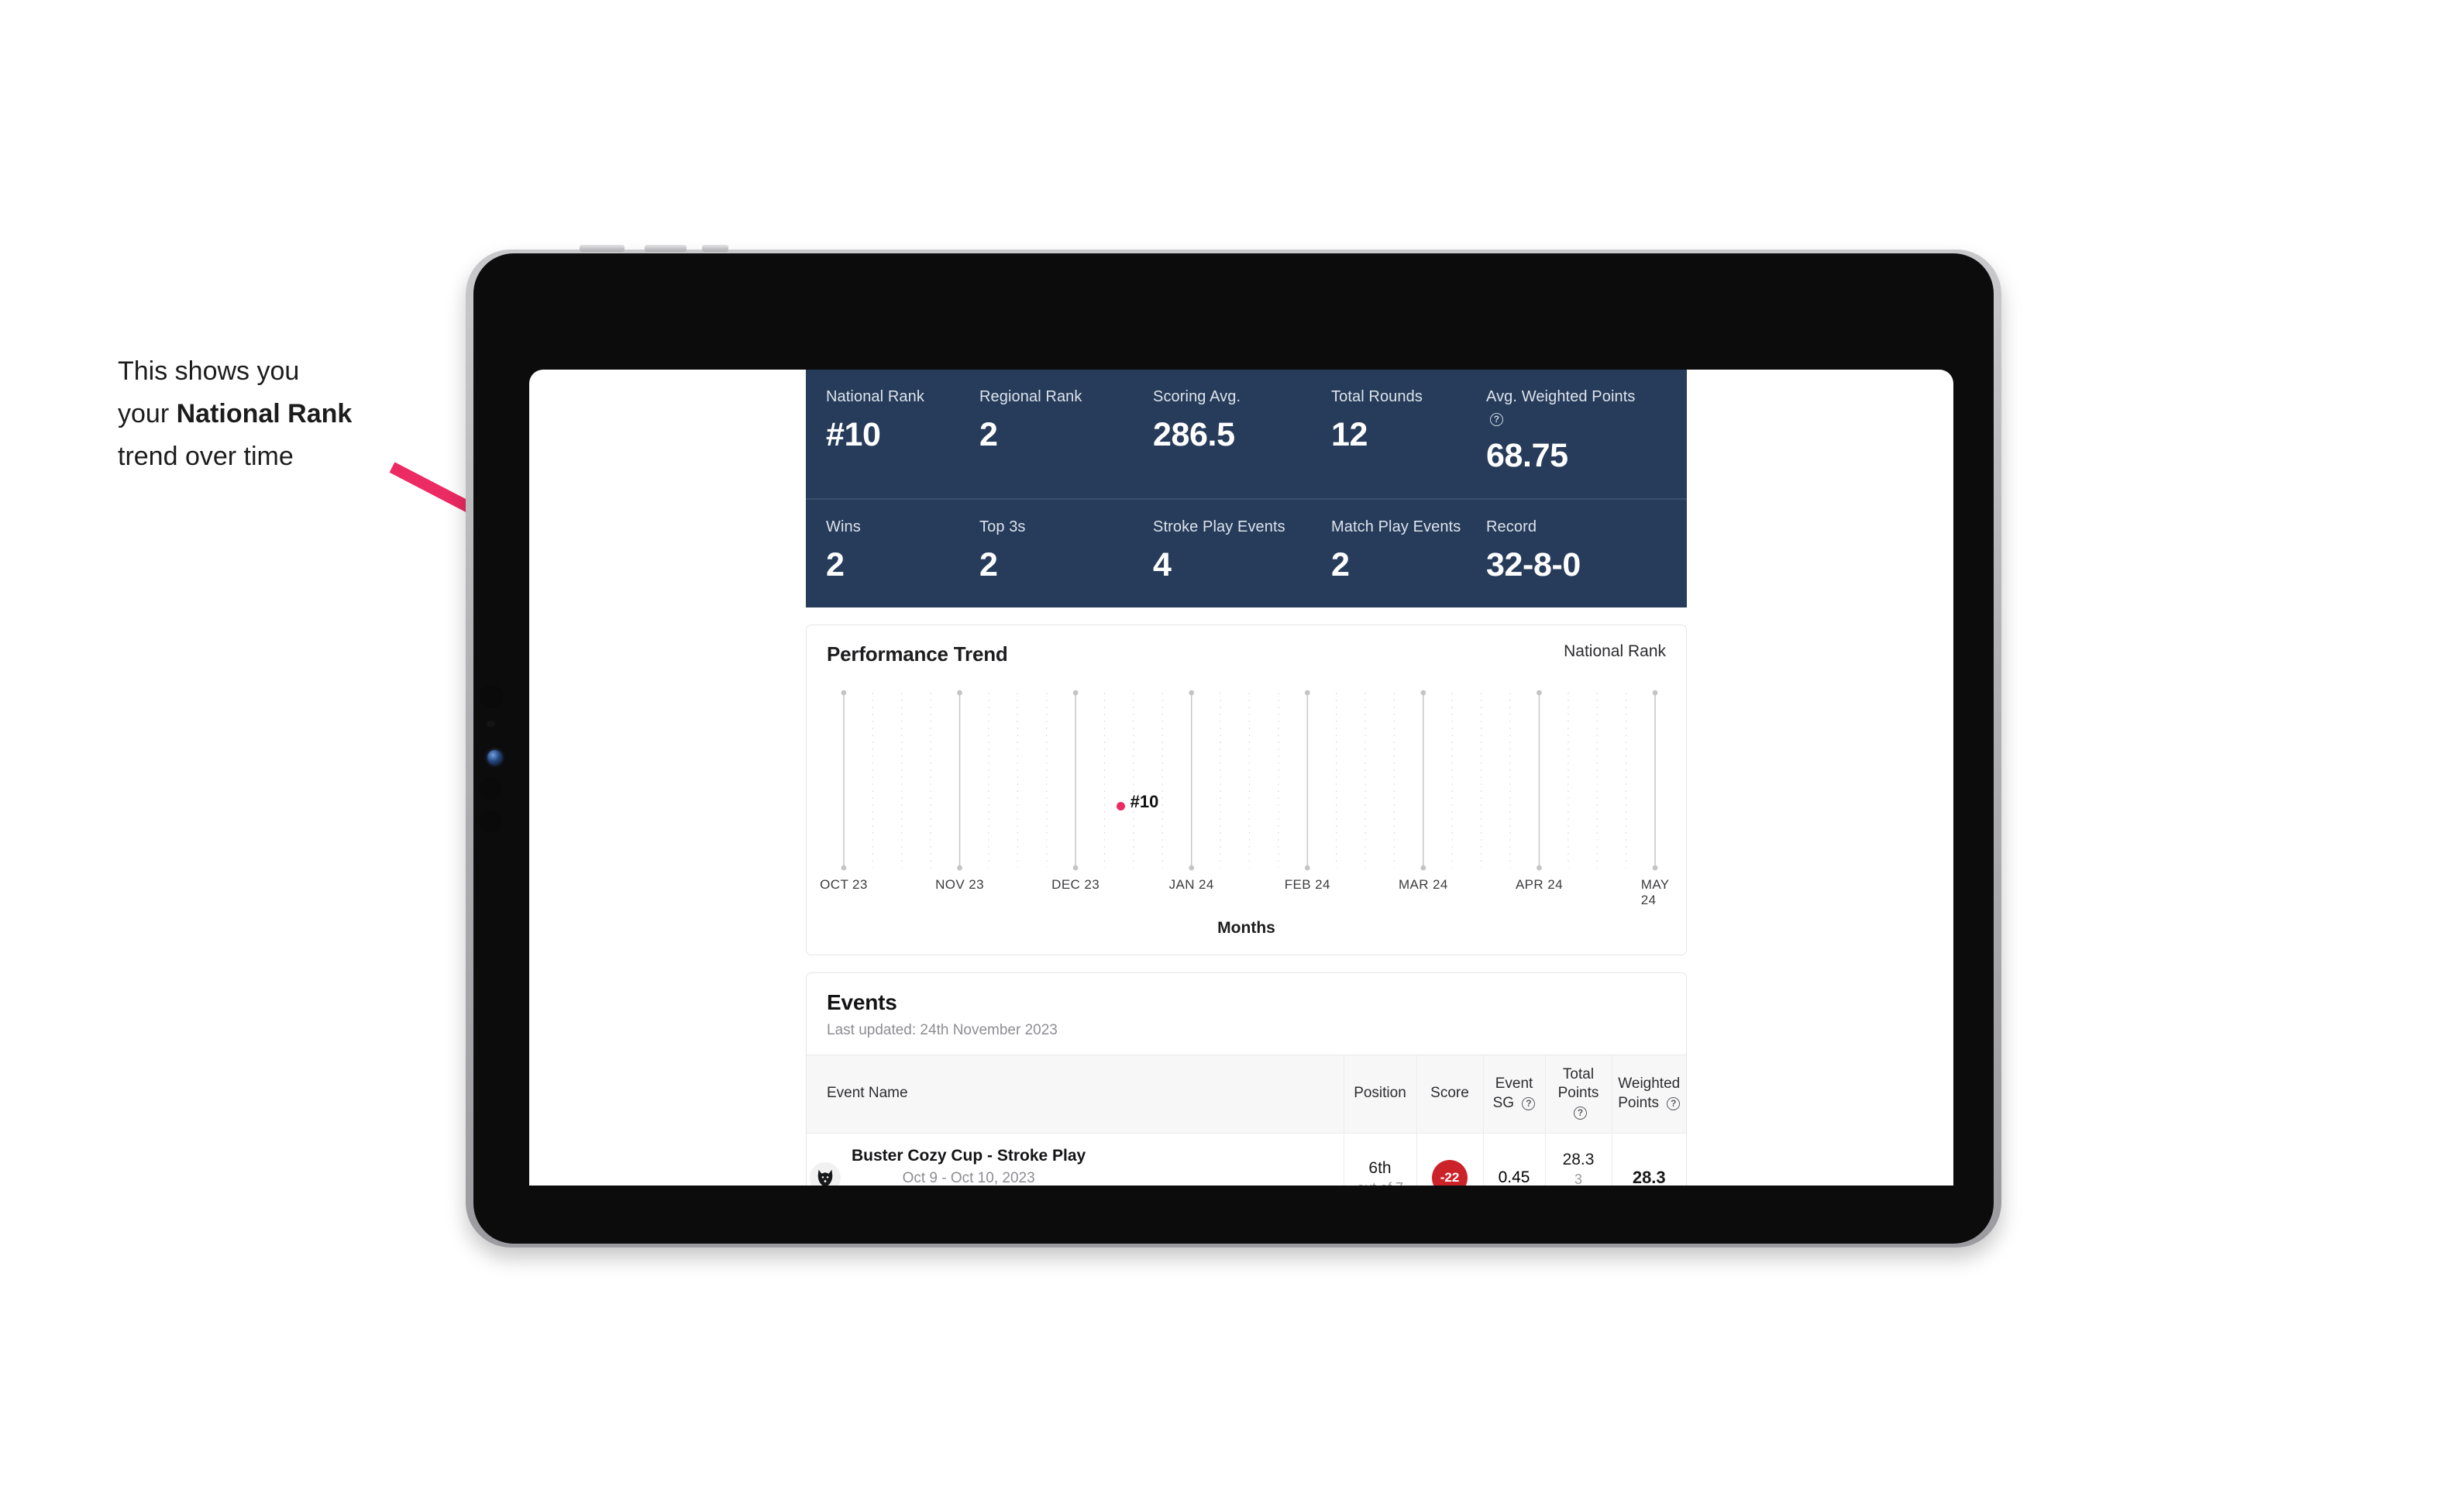  I want to click on stat-label: Record, so click(1511, 527).